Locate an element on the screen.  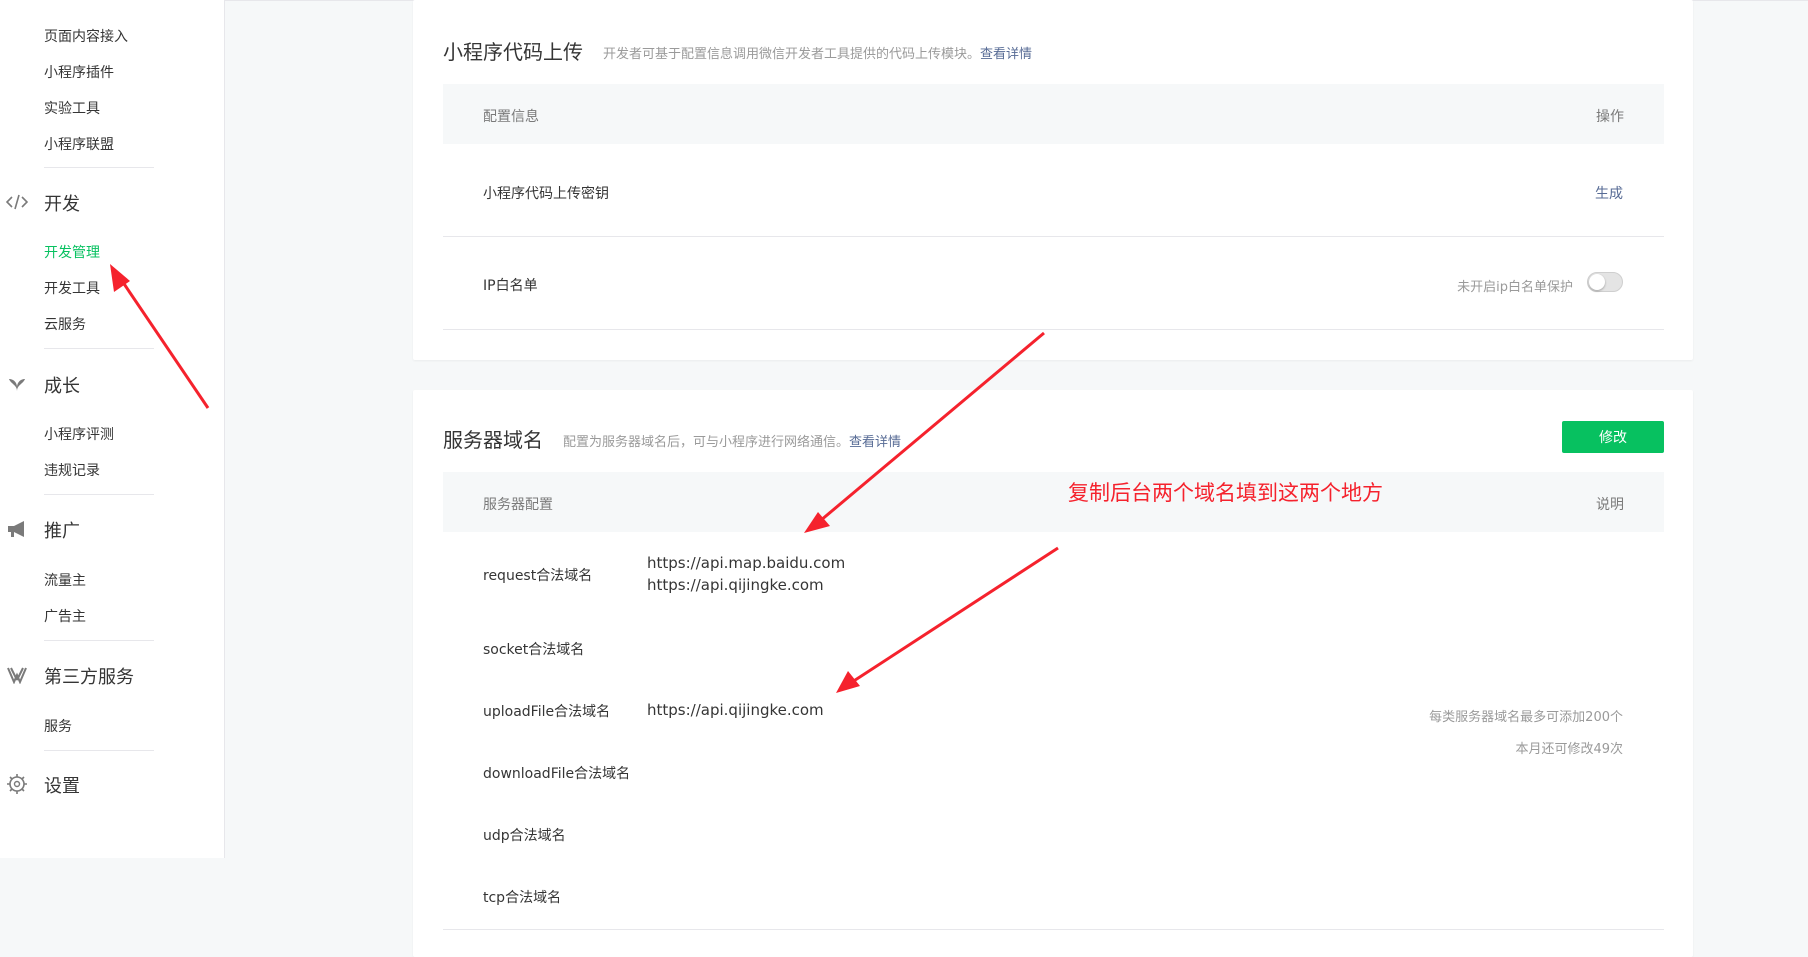
server-domain-table-header: 服务器配置 说明 is located at coordinates (1053, 502).